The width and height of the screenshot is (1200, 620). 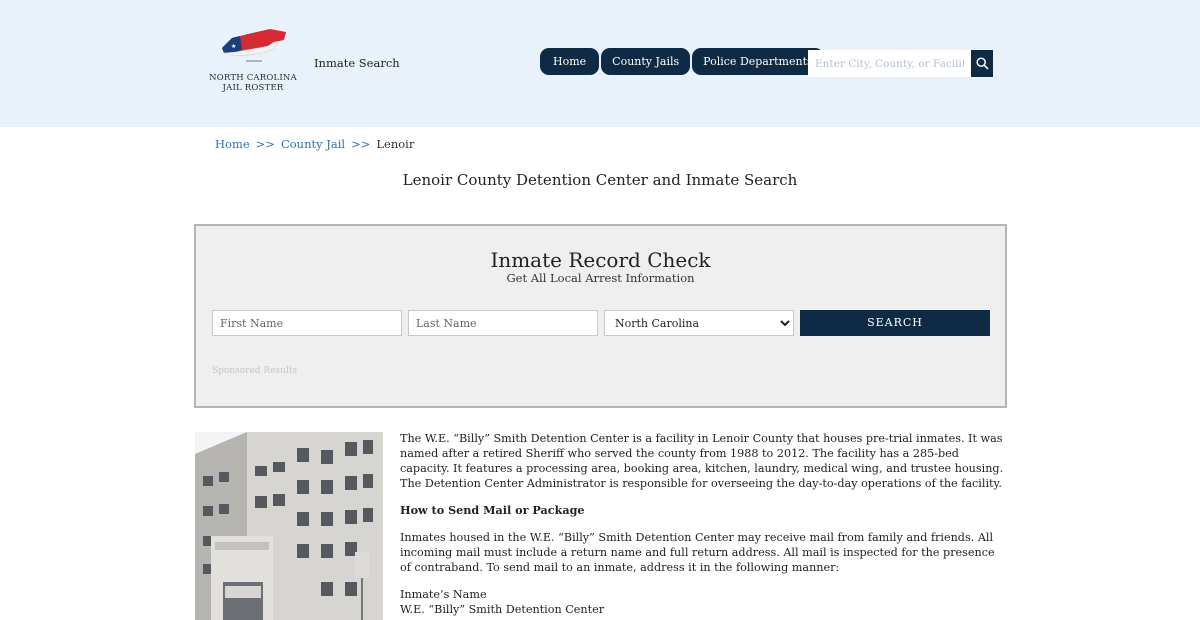 What do you see at coordinates (357, 63) in the screenshot?
I see `inmate-search-link: Inmate Search` at bounding box center [357, 63].